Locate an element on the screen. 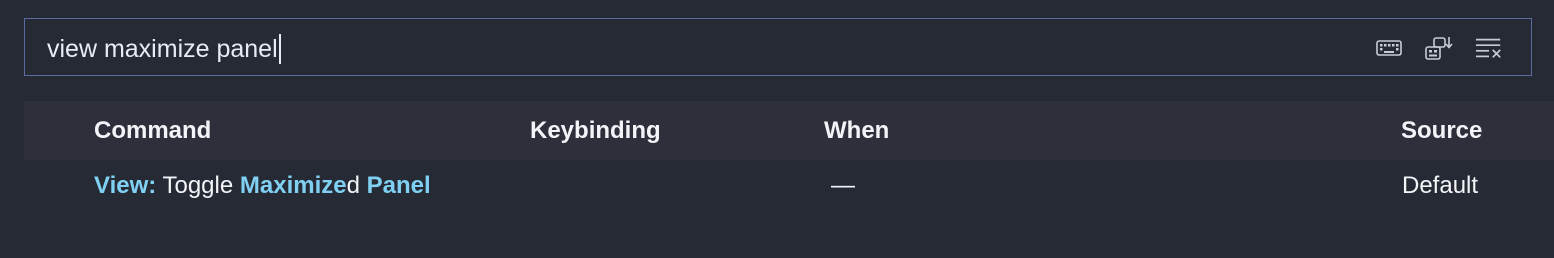 Image resolution: width=1554 pixels, height=258 pixels. record-keys-button is located at coordinates (1389, 48).